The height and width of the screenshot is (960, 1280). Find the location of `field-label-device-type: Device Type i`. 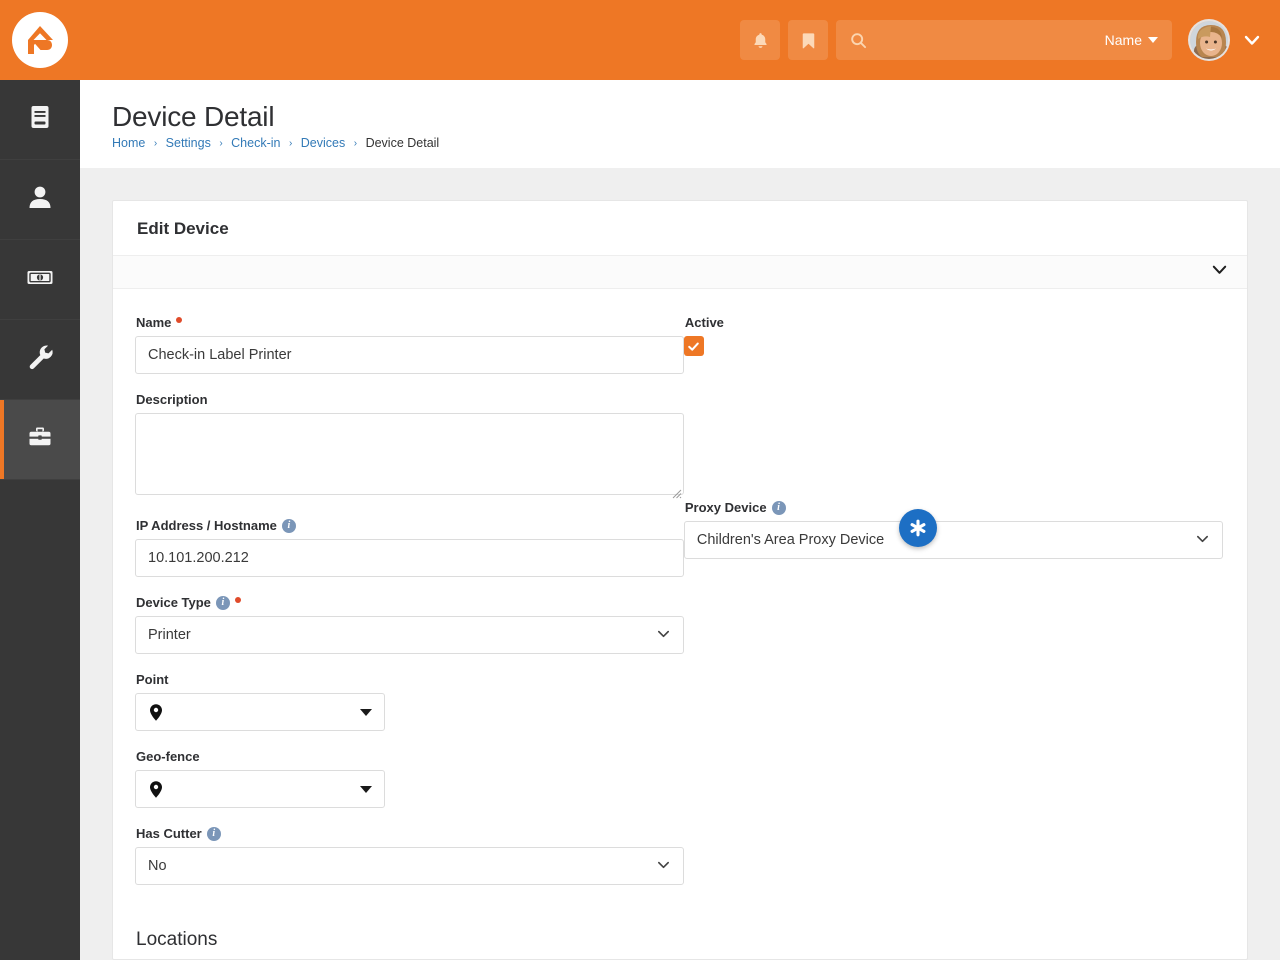

field-label-device-type: Device Type i is located at coordinates (410, 602).